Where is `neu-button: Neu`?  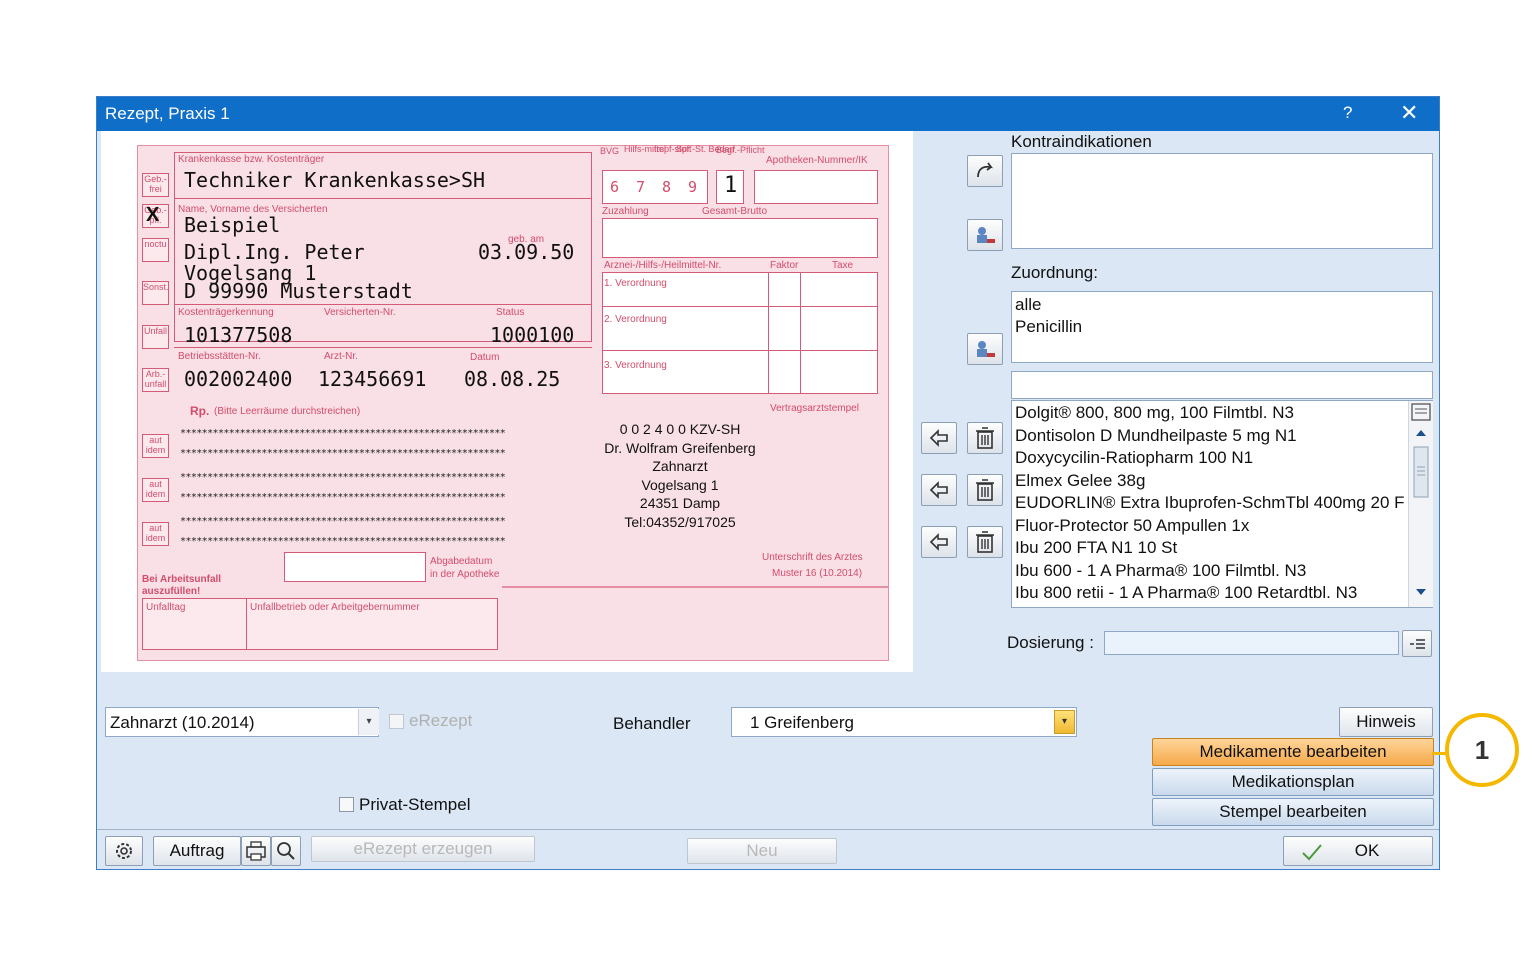 neu-button: Neu is located at coordinates (762, 851).